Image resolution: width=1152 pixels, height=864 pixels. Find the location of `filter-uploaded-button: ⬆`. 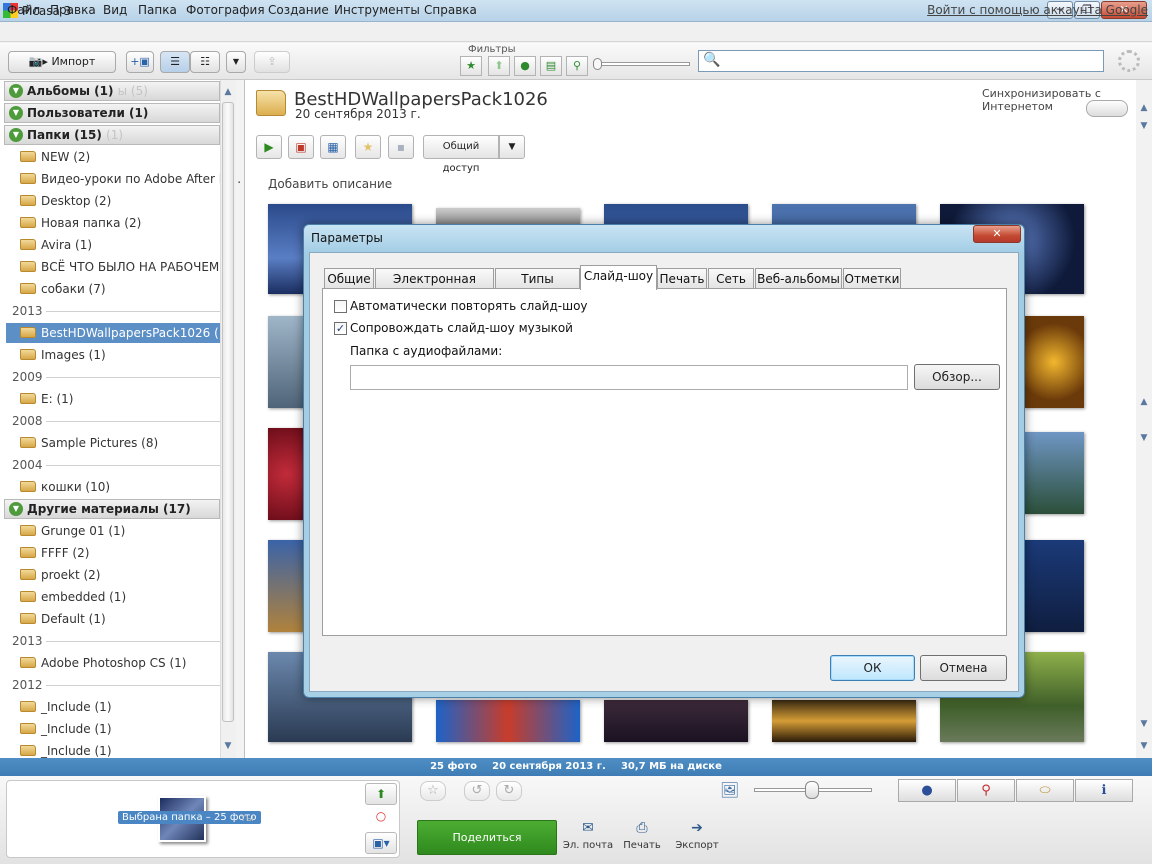

filter-uploaded-button: ⬆ is located at coordinates (499, 66).